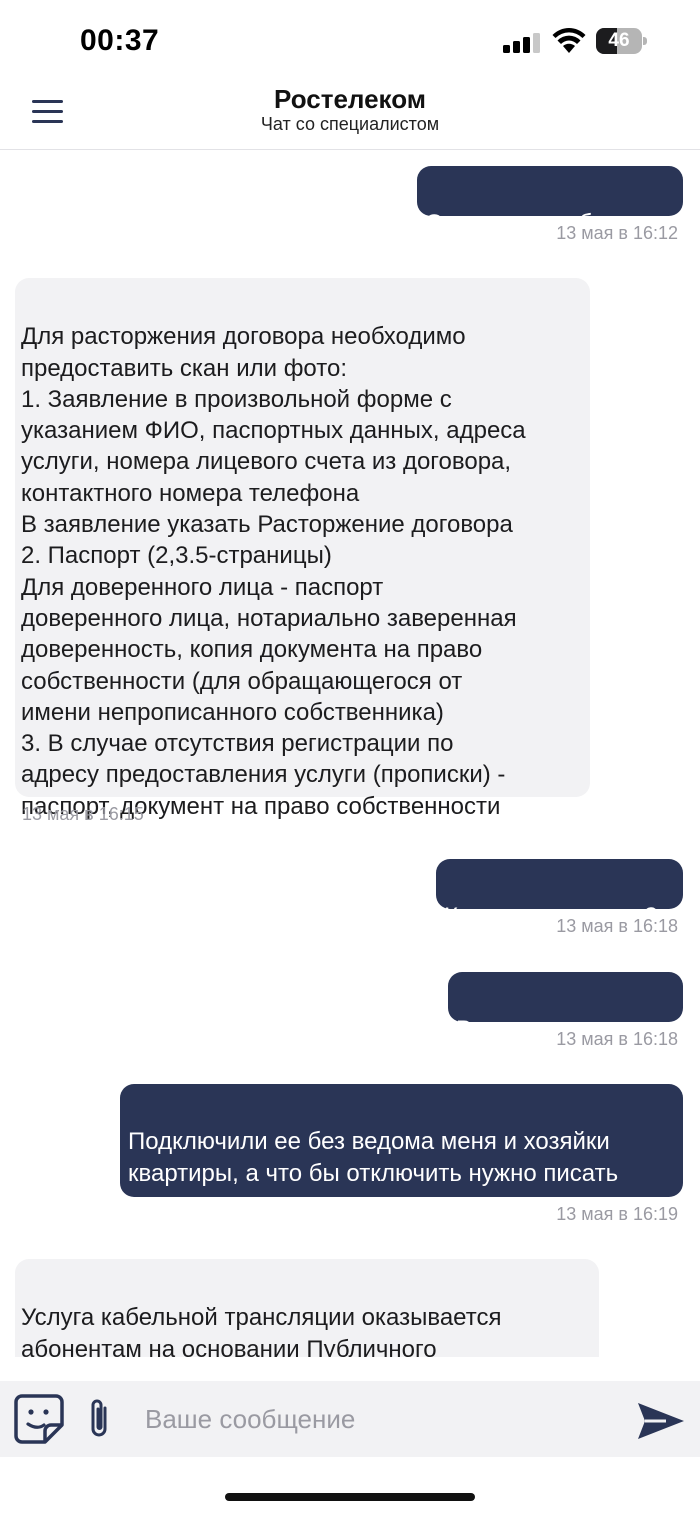  What do you see at coordinates (661, 1421) in the screenshot?
I see `send-icon` at bounding box center [661, 1421].